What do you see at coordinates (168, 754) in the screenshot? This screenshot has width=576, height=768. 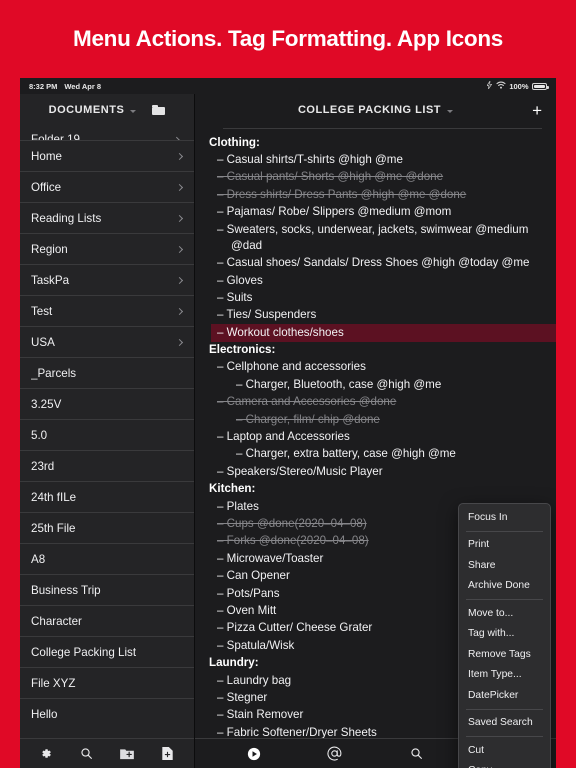 I see `new-file-icon` at bounding box center [168, 754].